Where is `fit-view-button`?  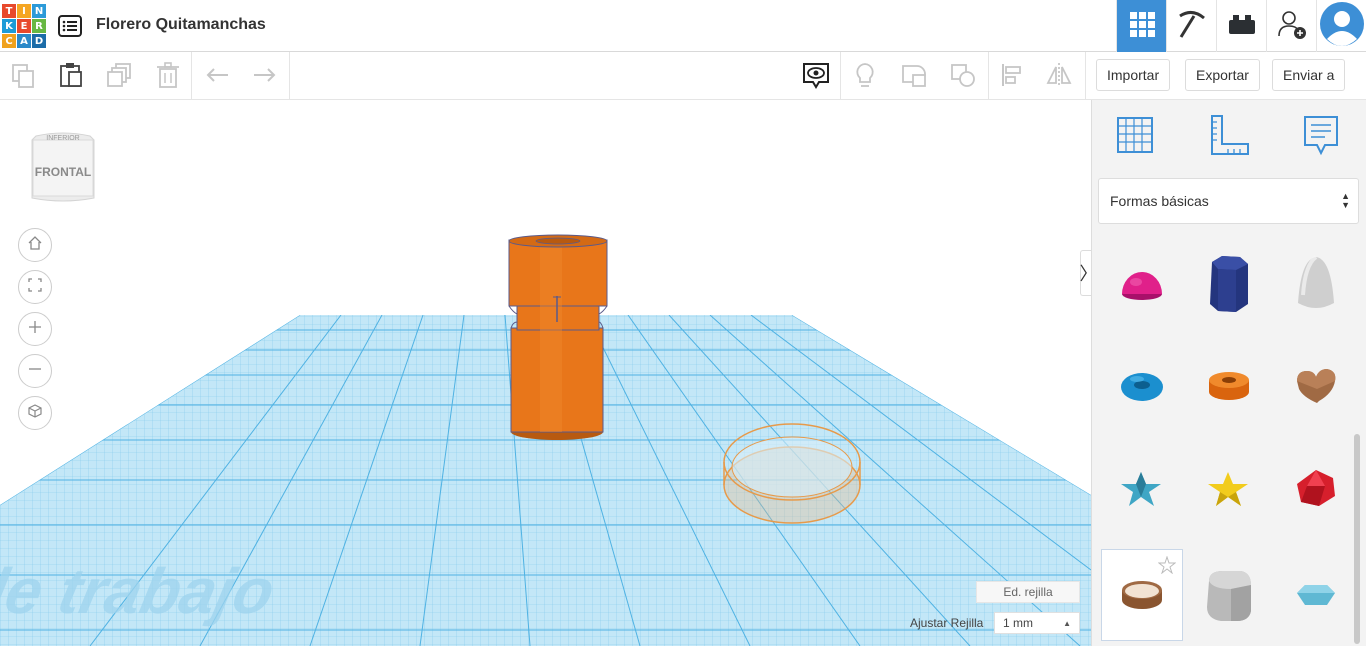 fit-view-button is located at coordinates (35, 287).